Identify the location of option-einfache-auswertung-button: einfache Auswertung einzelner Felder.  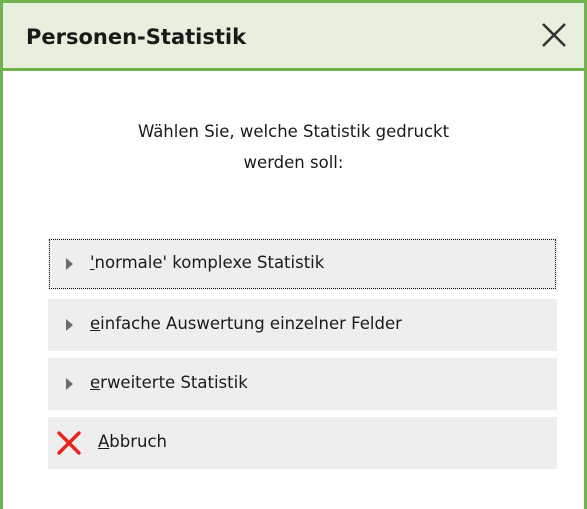
(302, 325).